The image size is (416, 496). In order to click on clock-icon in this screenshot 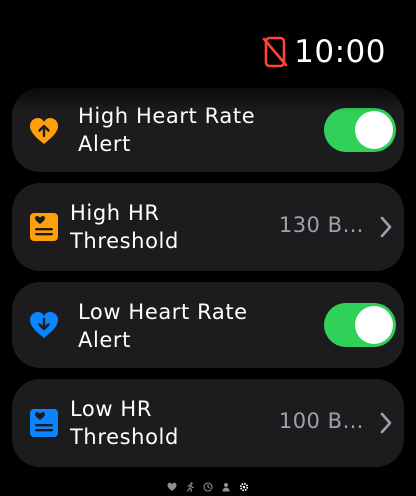, I will do `click(208, 487)`.